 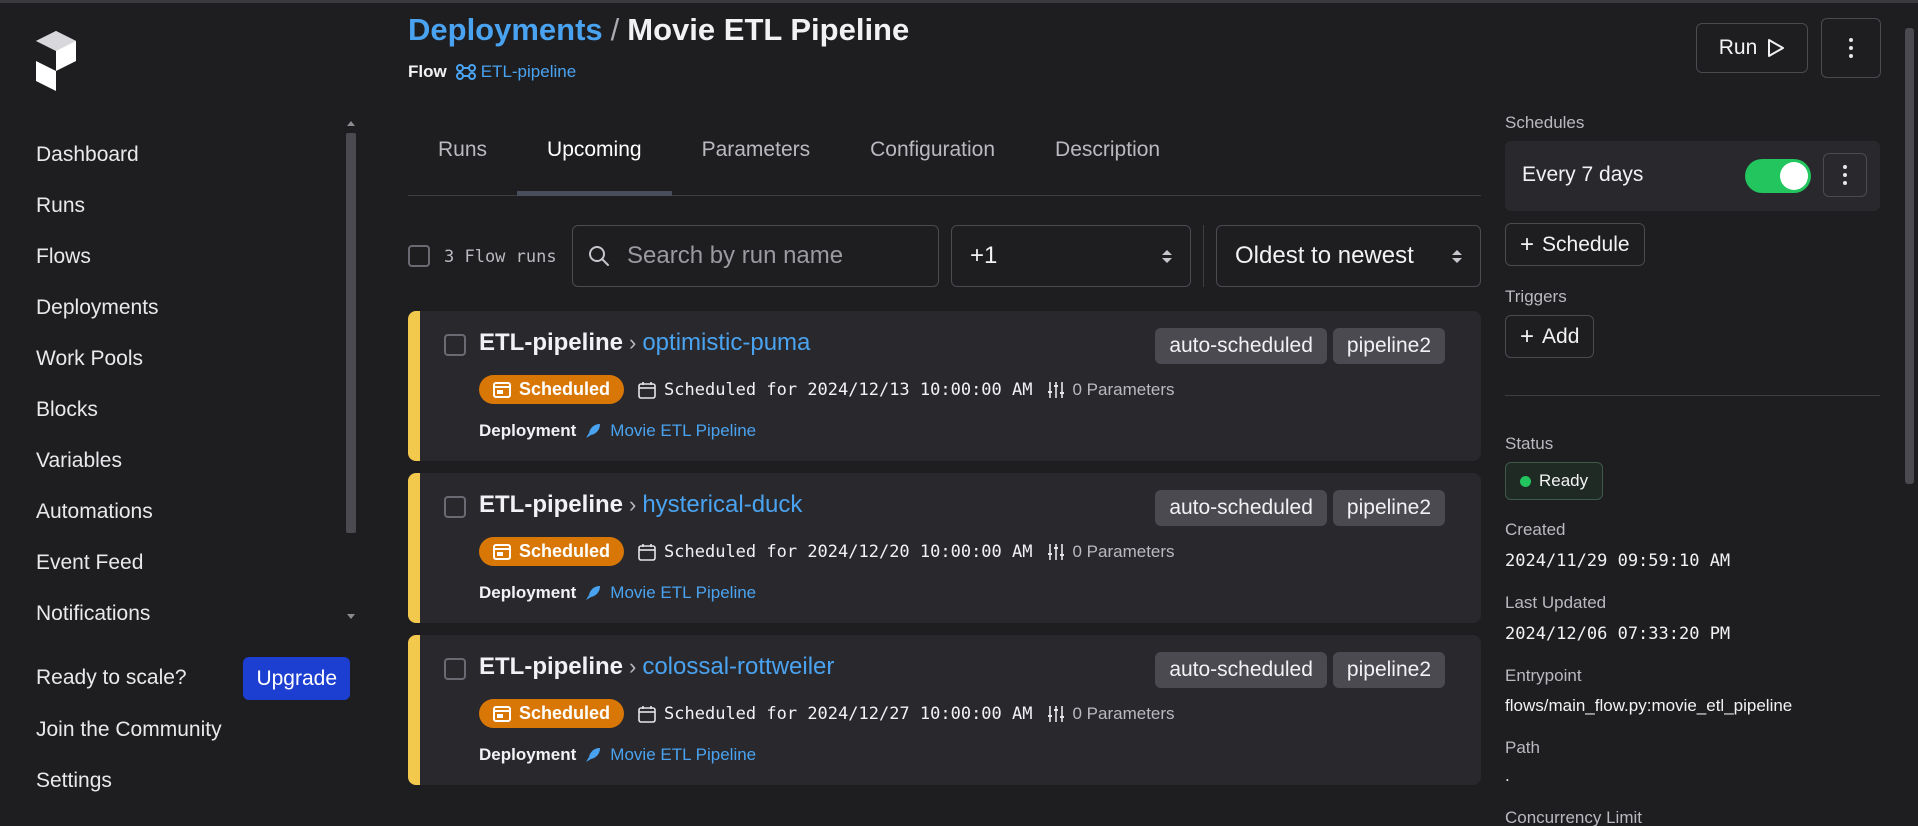 I want to click on sidebar-item-notifications: Notifications, so click(x=196, y=607).